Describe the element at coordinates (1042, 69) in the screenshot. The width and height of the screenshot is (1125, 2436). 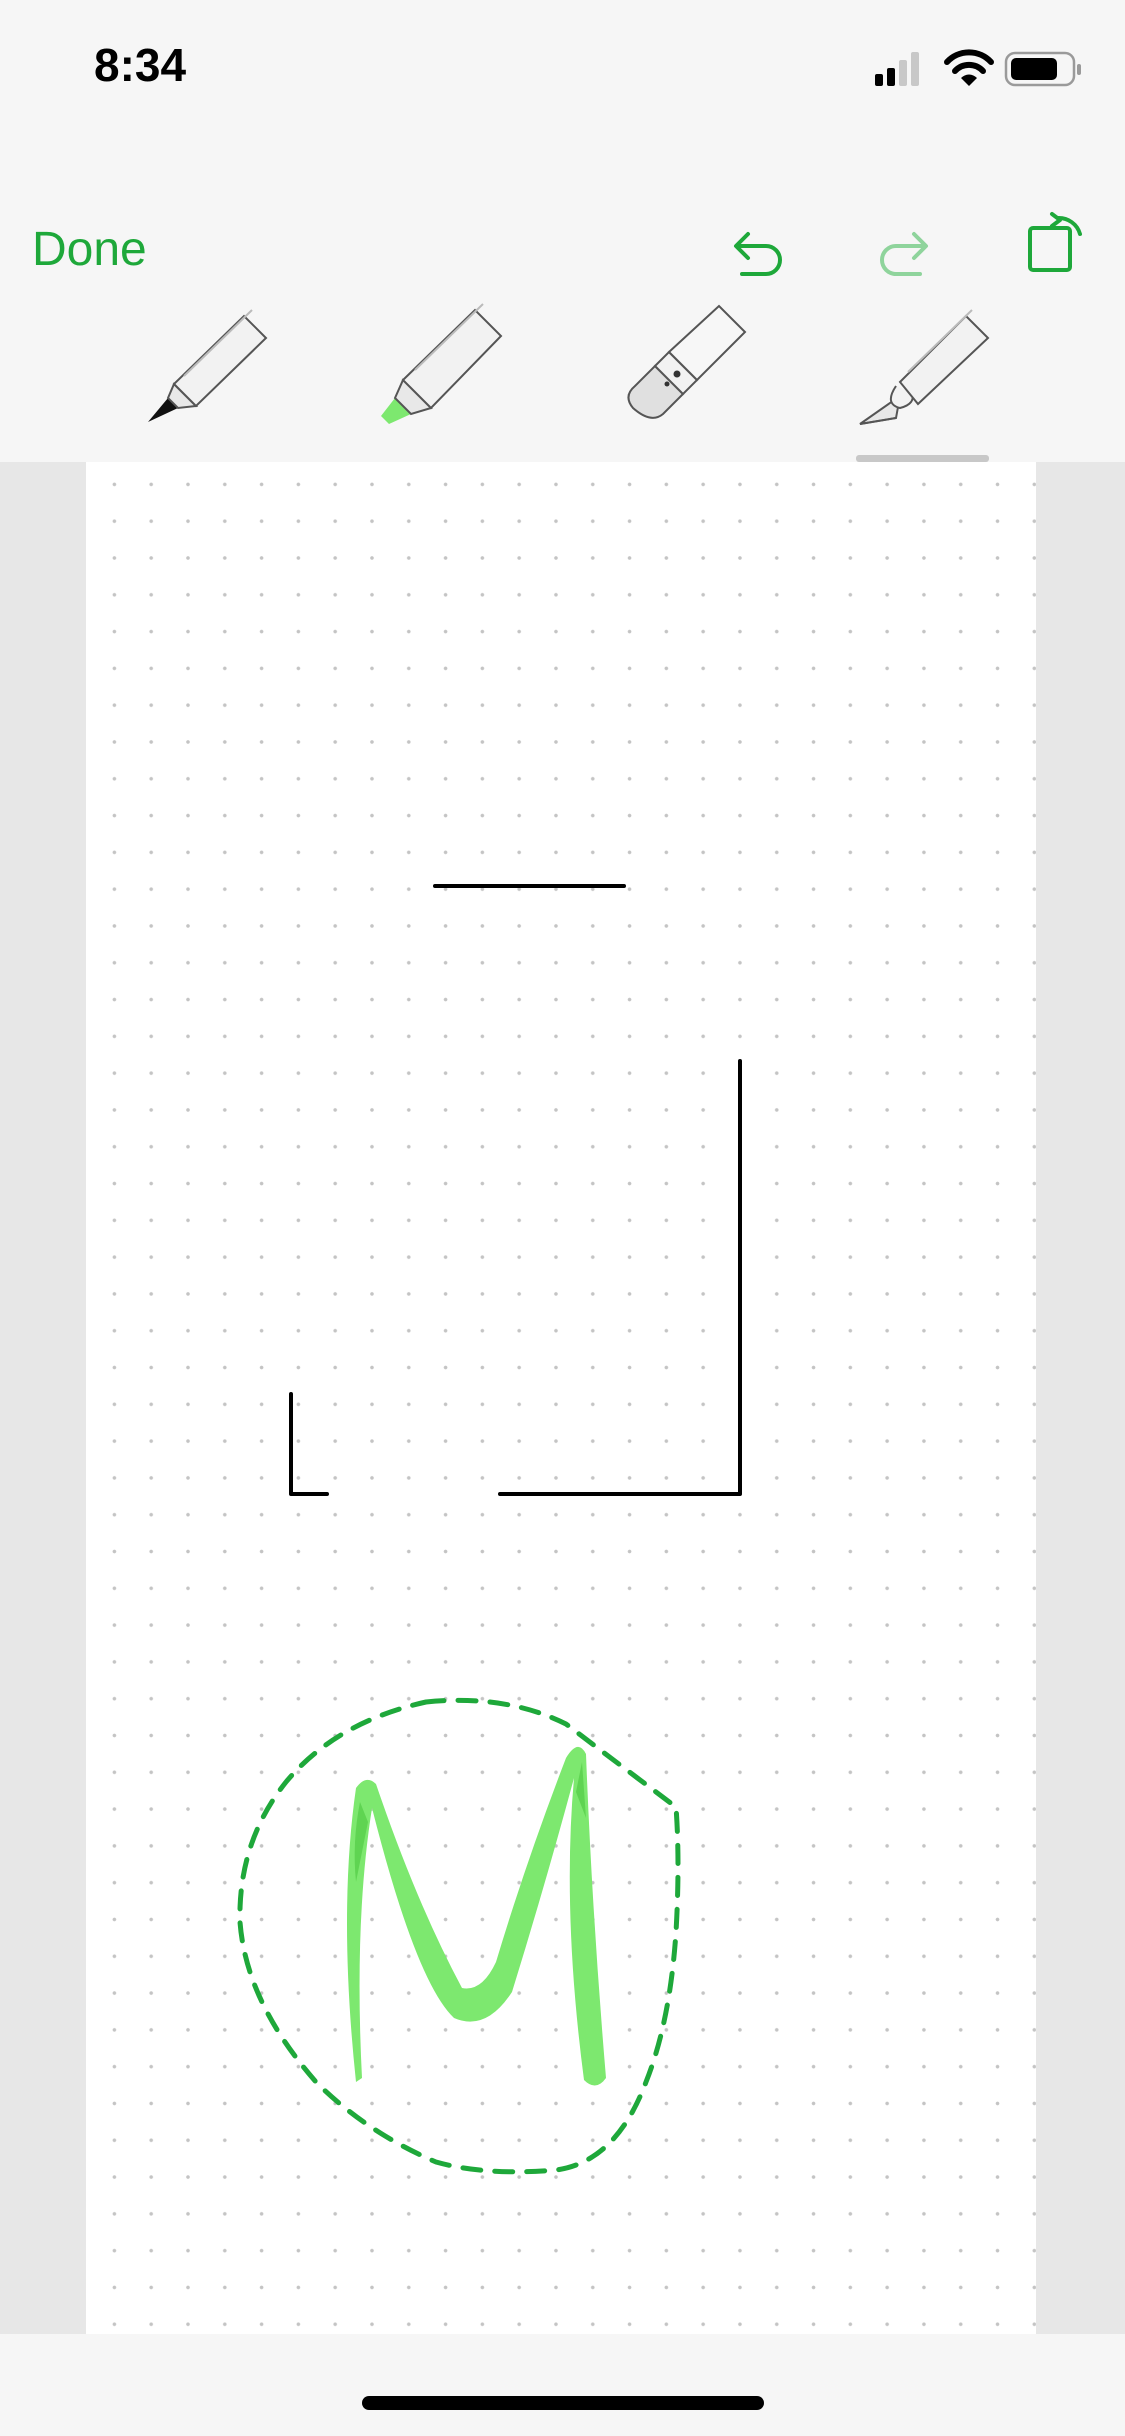
I see `battery-icon` at that location.